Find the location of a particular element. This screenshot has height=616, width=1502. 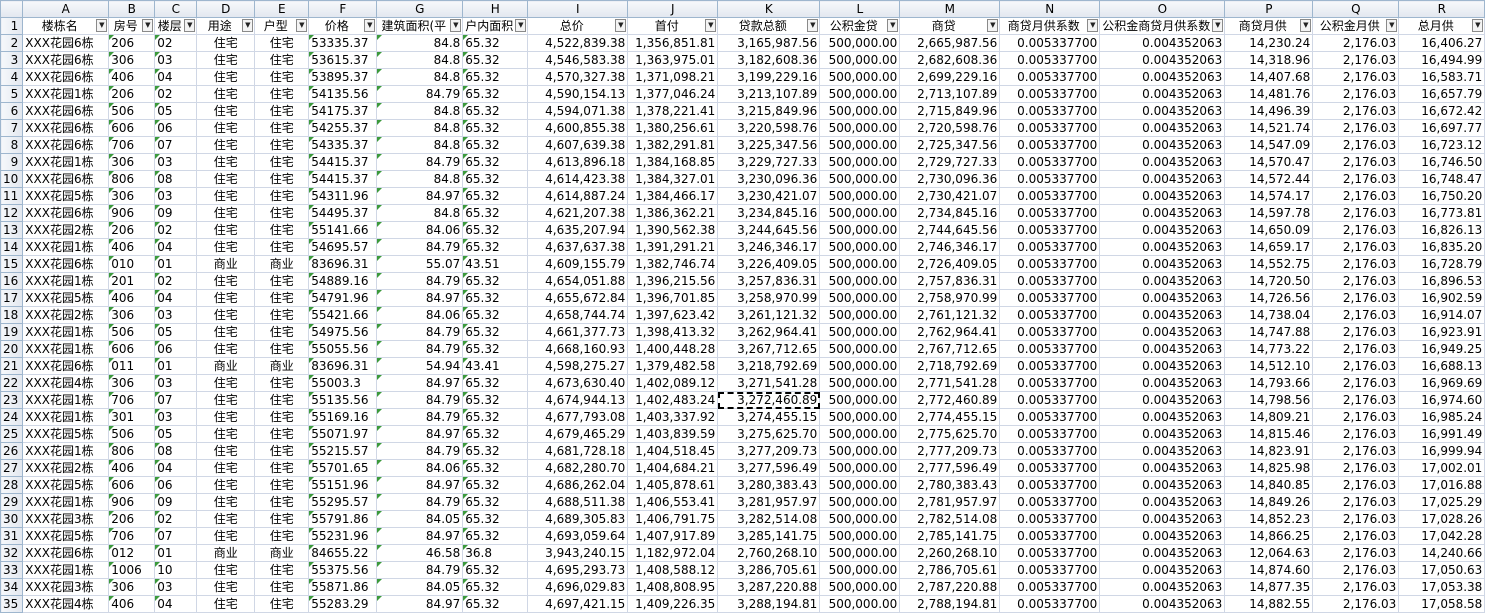

cell: 16,583.71 is located at coordinates (1442, 77).